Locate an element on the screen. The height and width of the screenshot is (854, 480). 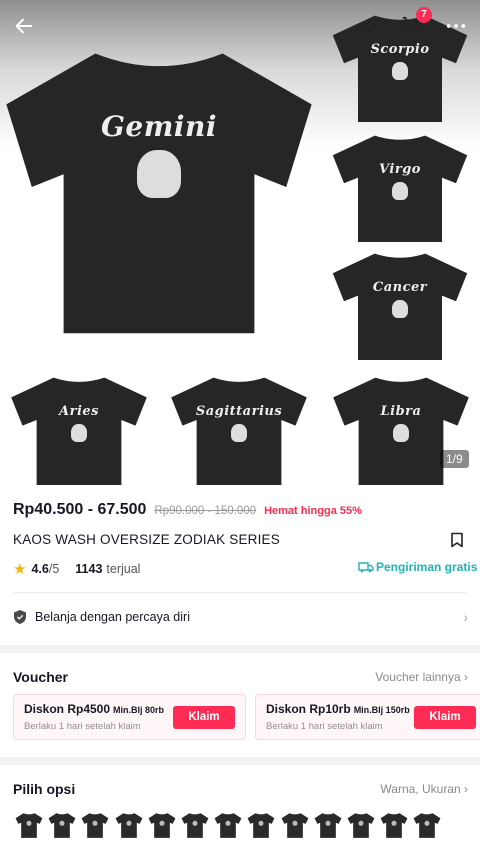
shirt-print-text: Scorpio is located at coordinates (400, 49).